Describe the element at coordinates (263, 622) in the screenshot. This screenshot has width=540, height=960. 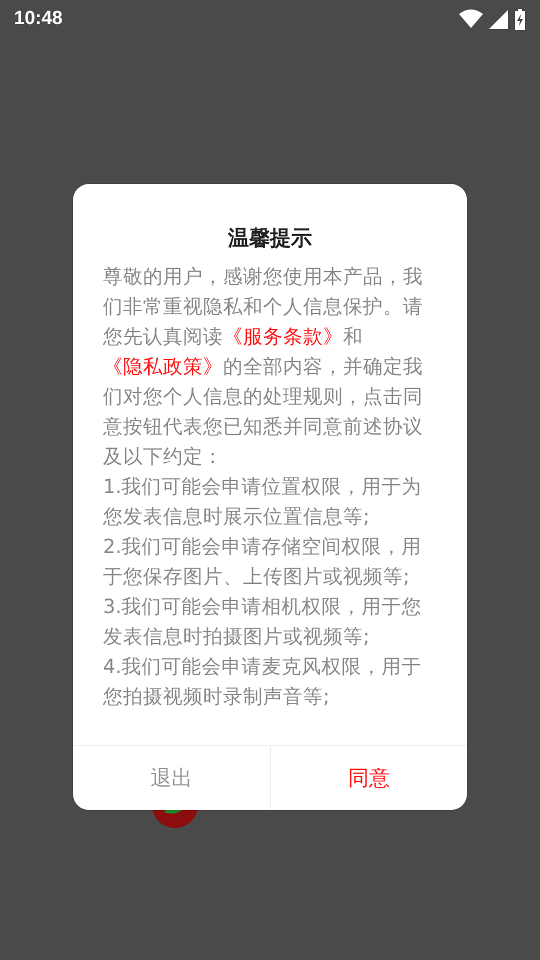
I see `permission-text: 3.我们可能会申请相机权限，用于您发表信息时拍摄图片或视频等;` at that location.